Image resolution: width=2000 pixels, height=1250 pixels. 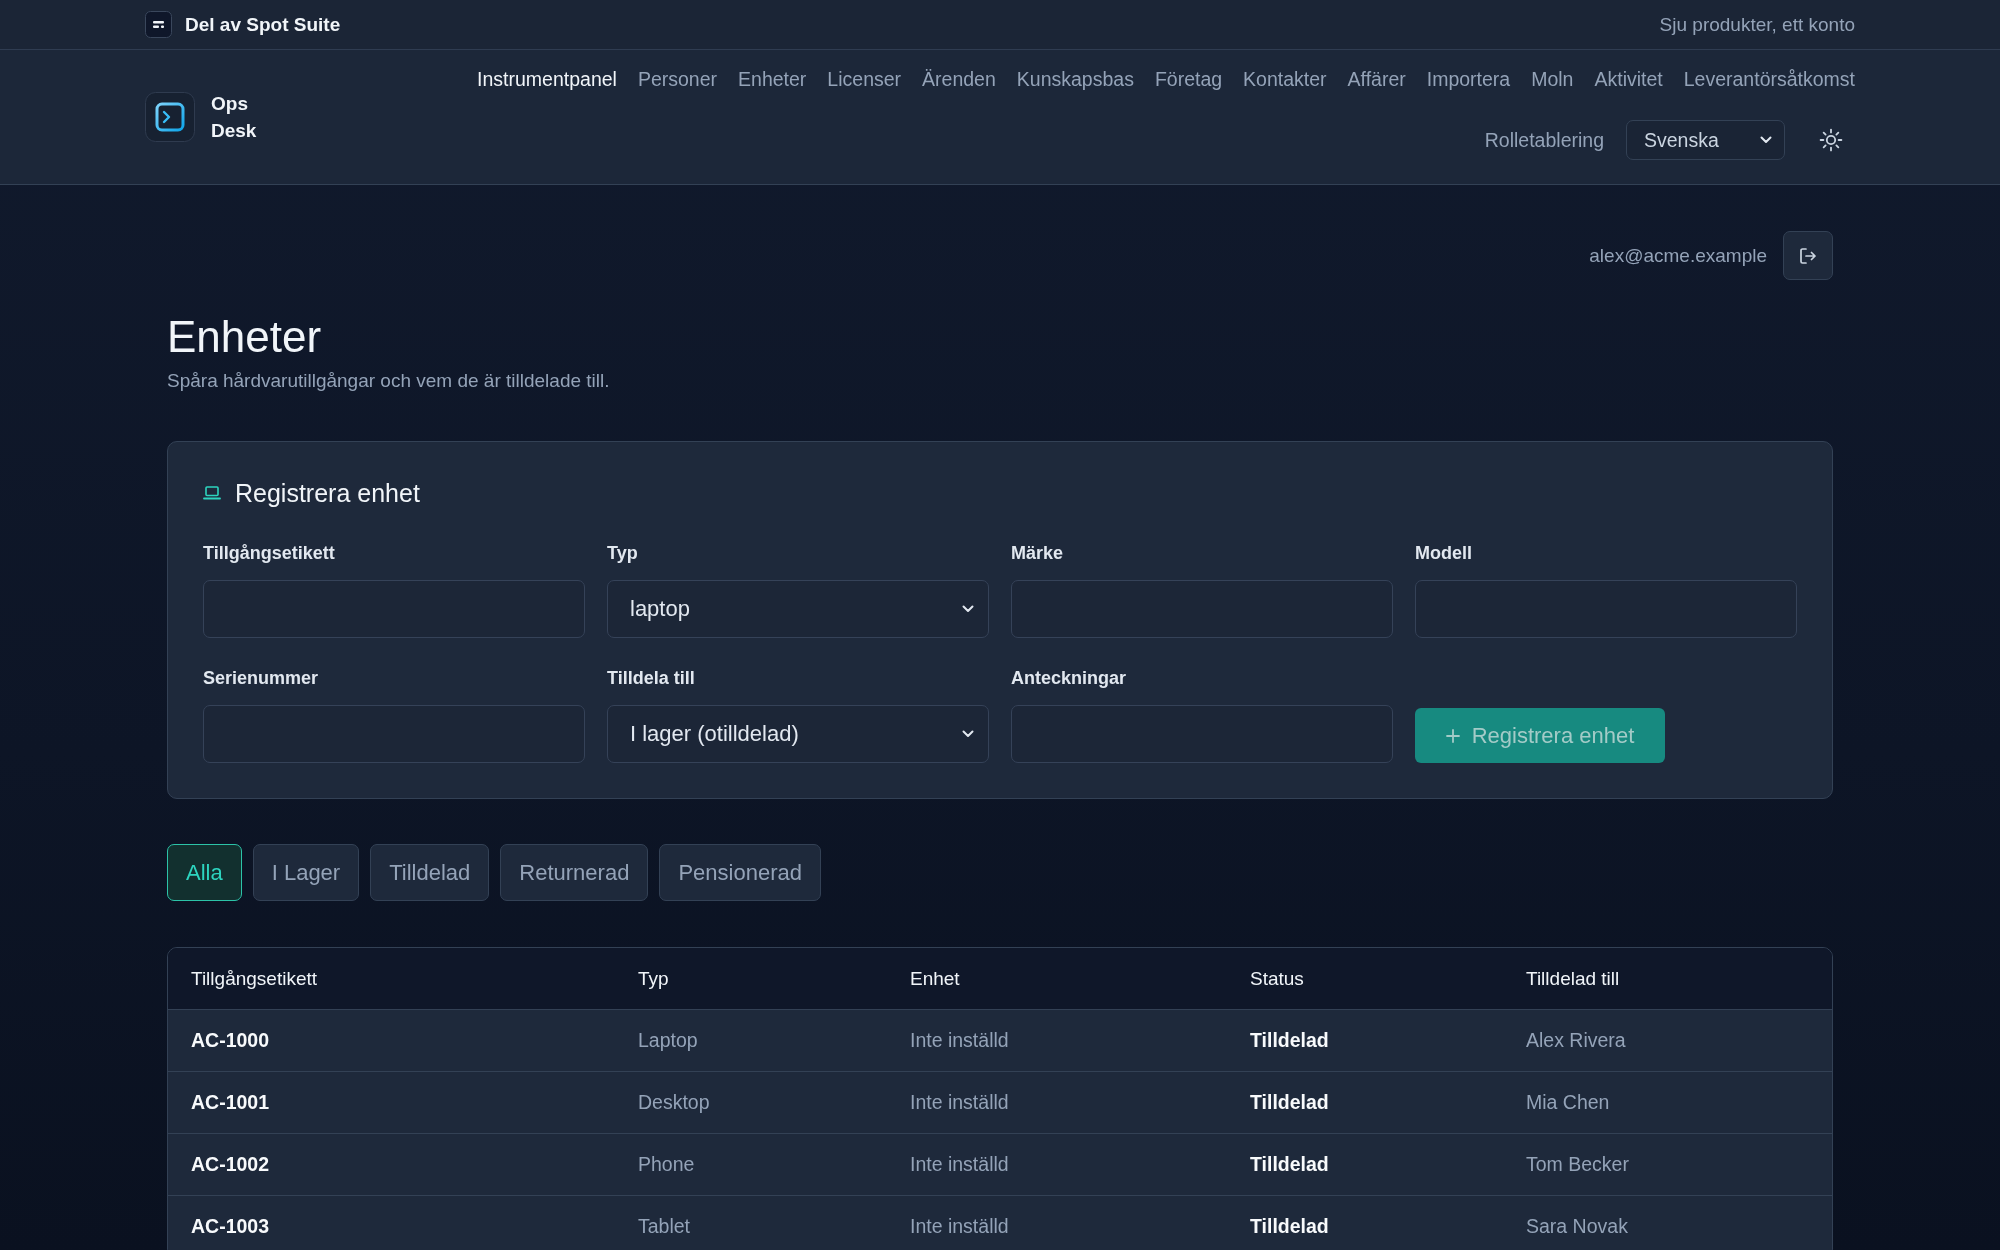 I want to click on nav-link: Importera, so click(x=1468, y=79).